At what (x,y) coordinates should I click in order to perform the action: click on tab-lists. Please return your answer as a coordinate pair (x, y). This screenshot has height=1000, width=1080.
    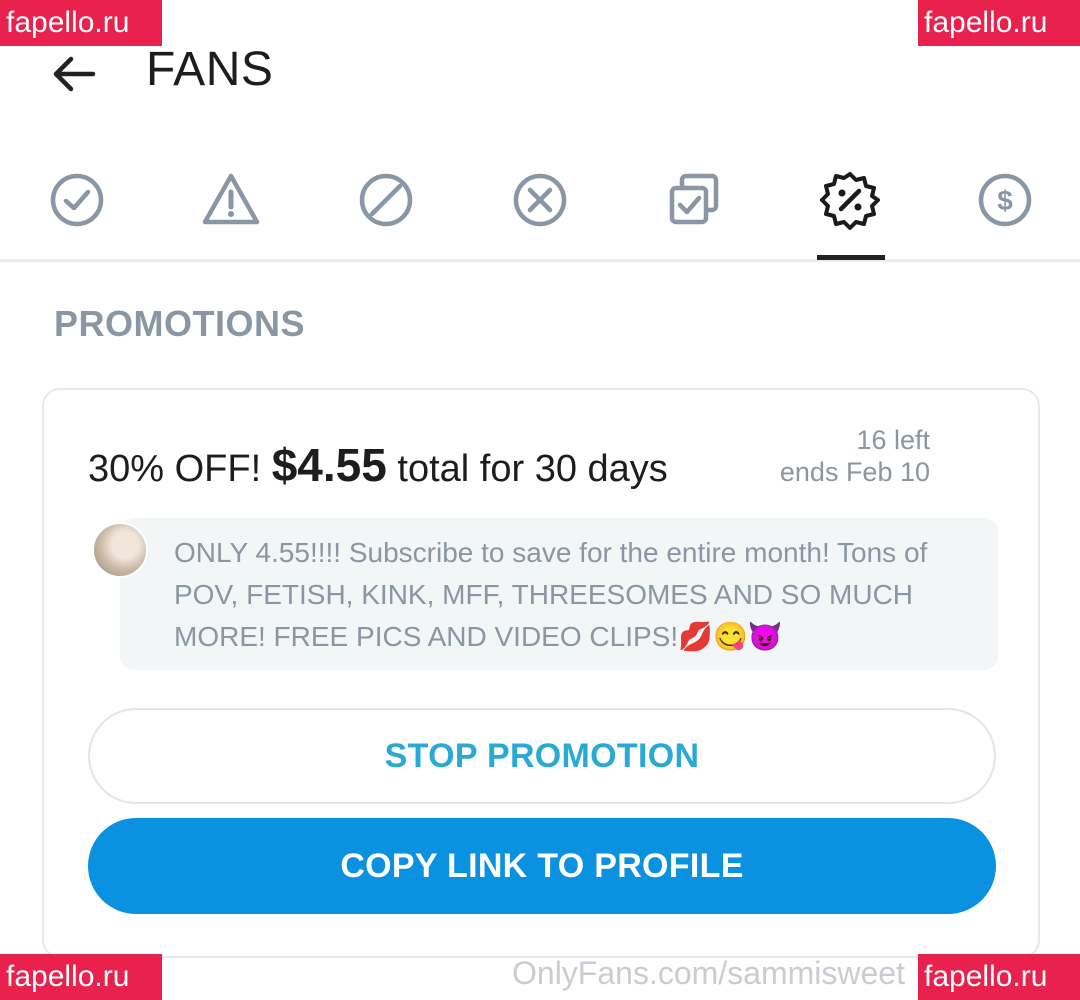
    Looking at the image, I should click on (694, 200).